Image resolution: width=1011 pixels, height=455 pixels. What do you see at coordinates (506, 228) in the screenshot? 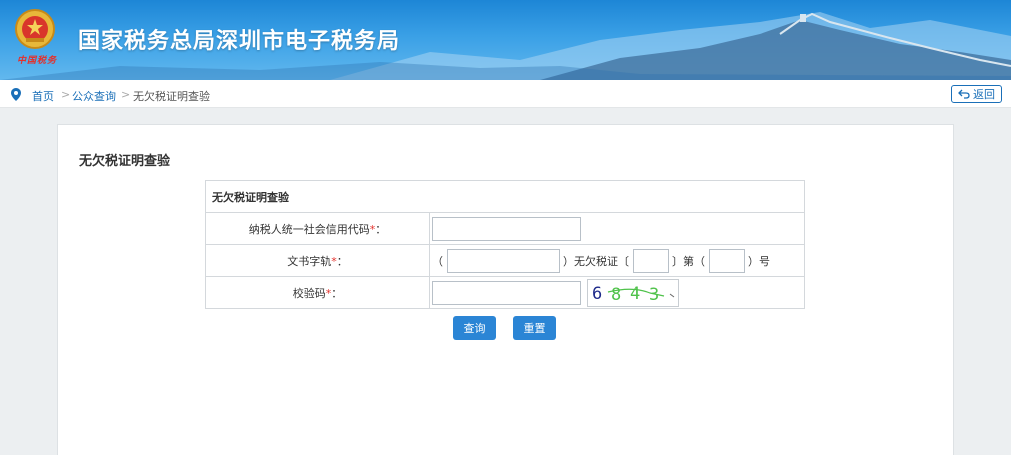
I see `taxpayer-code-input` at bounding box center [506, 228].